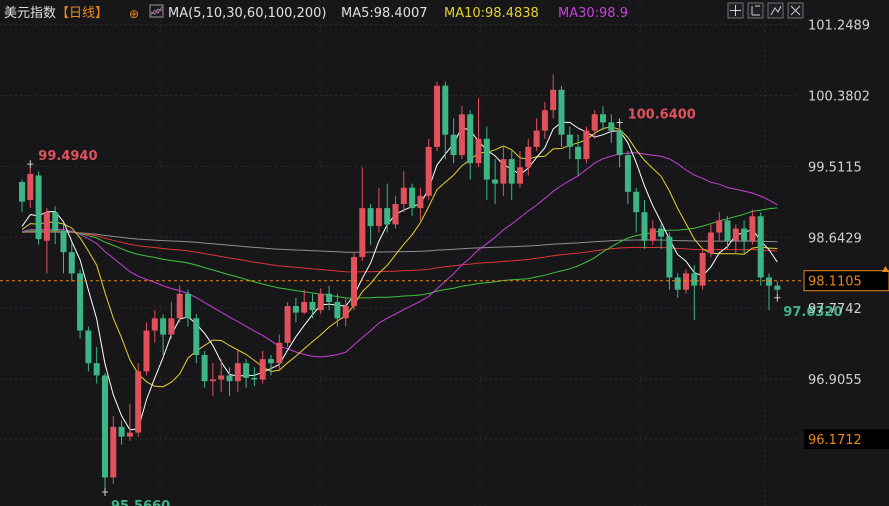 This screenshot has width=889, height=506. Describe the element at coordinates (82, 13) in the screenshot. I see `period-label: 【日线】` at that location.